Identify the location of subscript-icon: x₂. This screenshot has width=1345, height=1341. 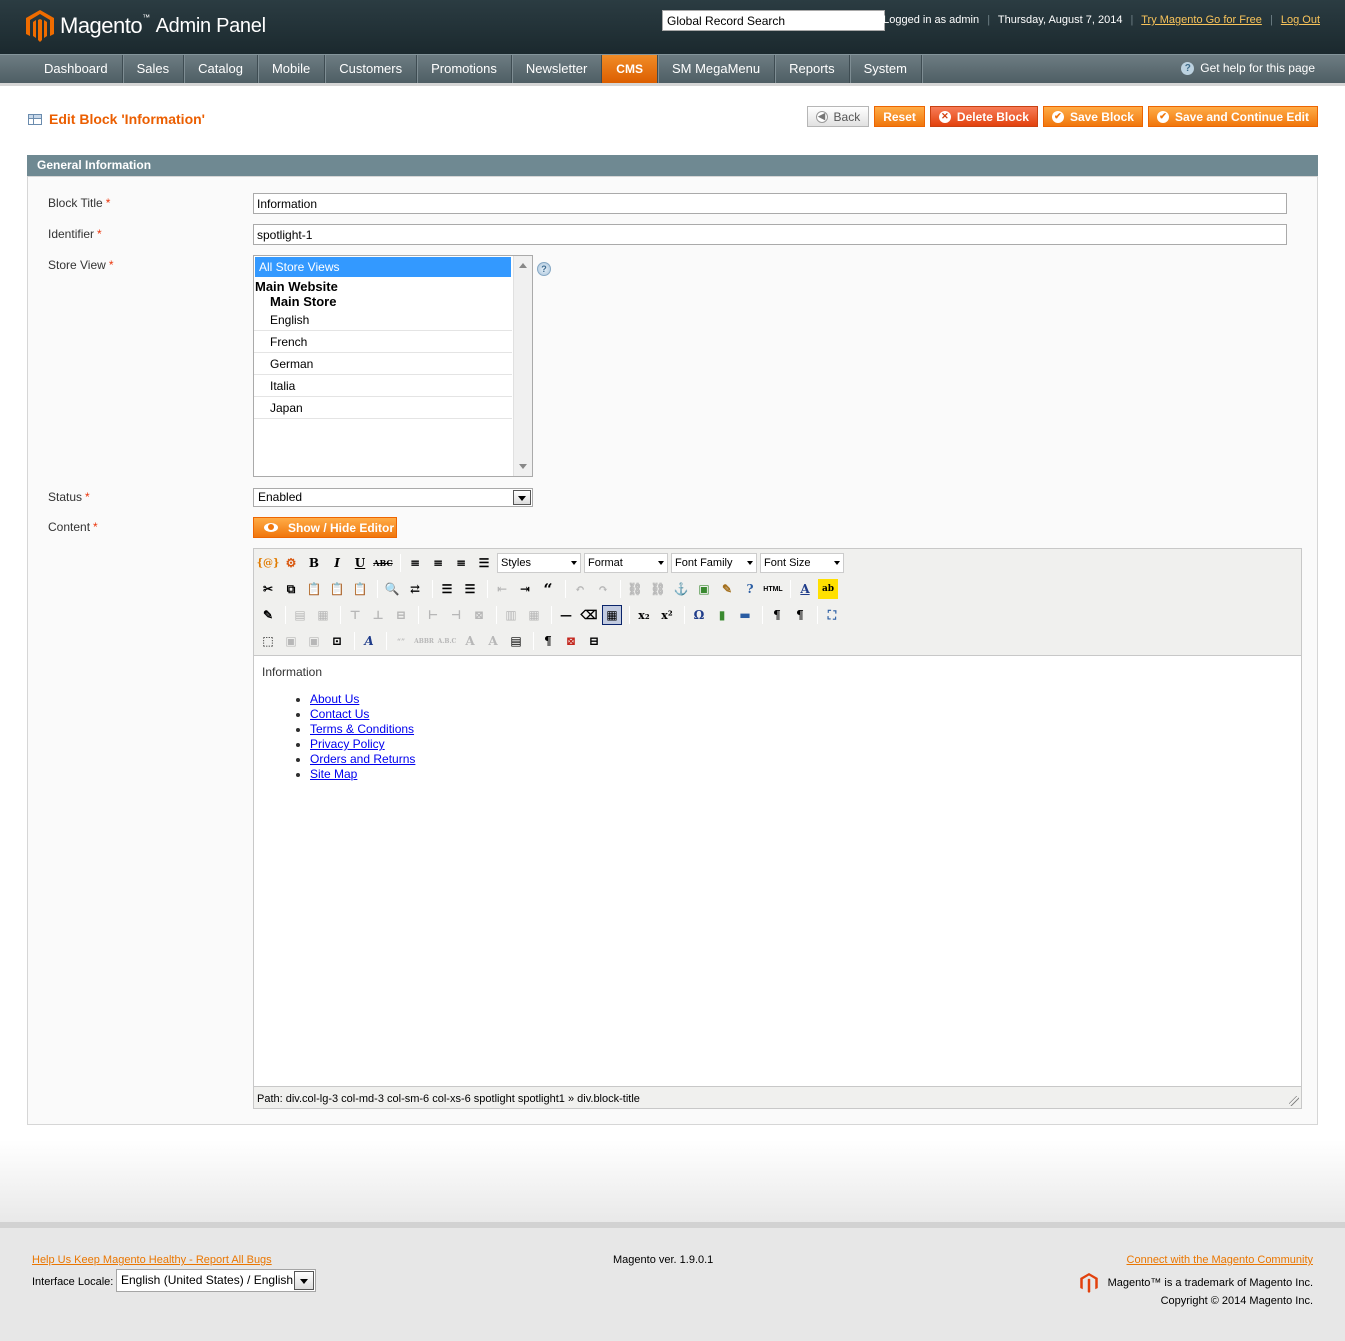
(644, 615).